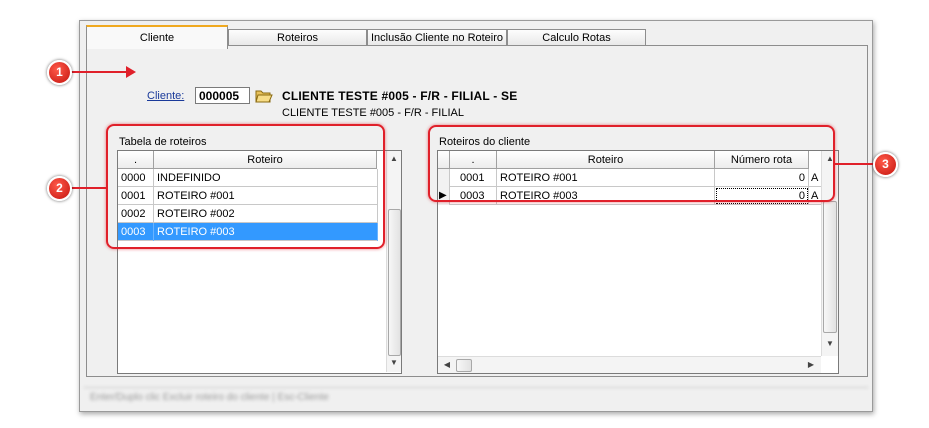 Image resolution: width=929 pixels, height=428 pixels. What do you see at coordinates (157, 37) in the screenshot?
I see `tab-cliente: Cliente` at bounding box center [157, 37].